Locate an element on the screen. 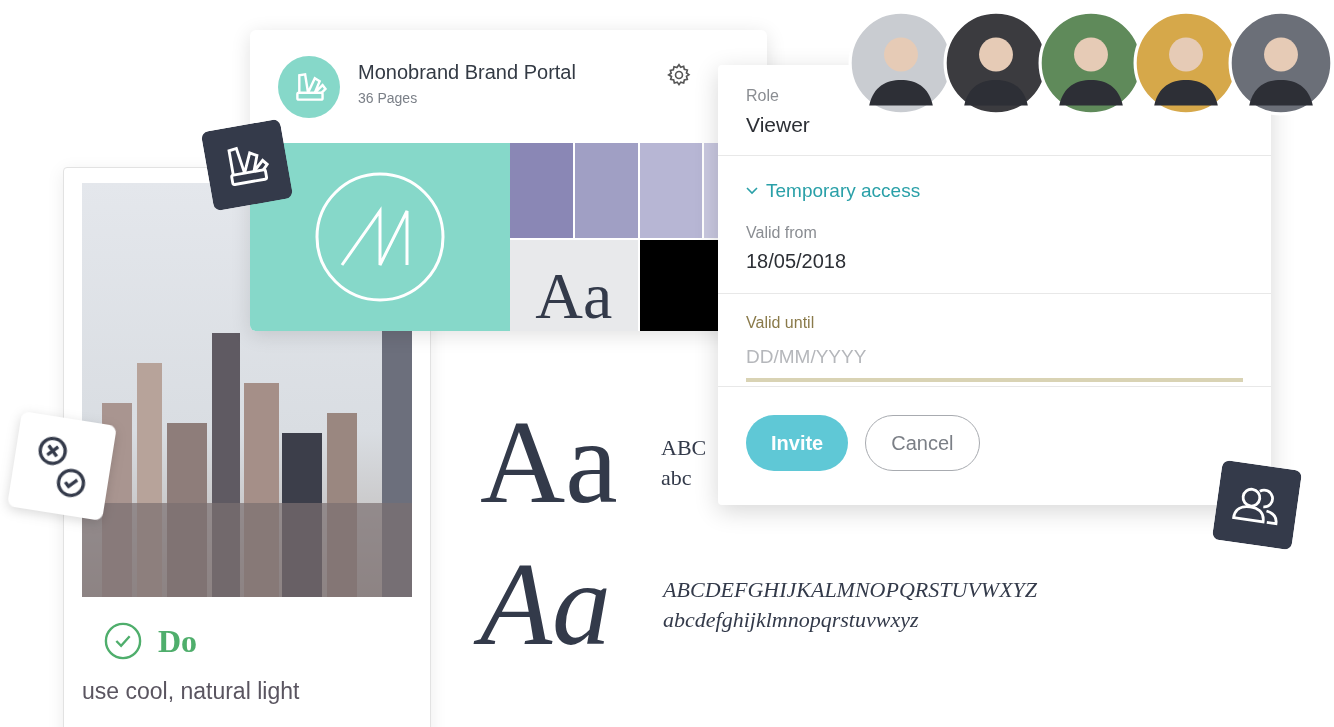 This screenshot has width=1334, height=727. italic-typeface-sample: Aa is located at coordinates (551, 604).